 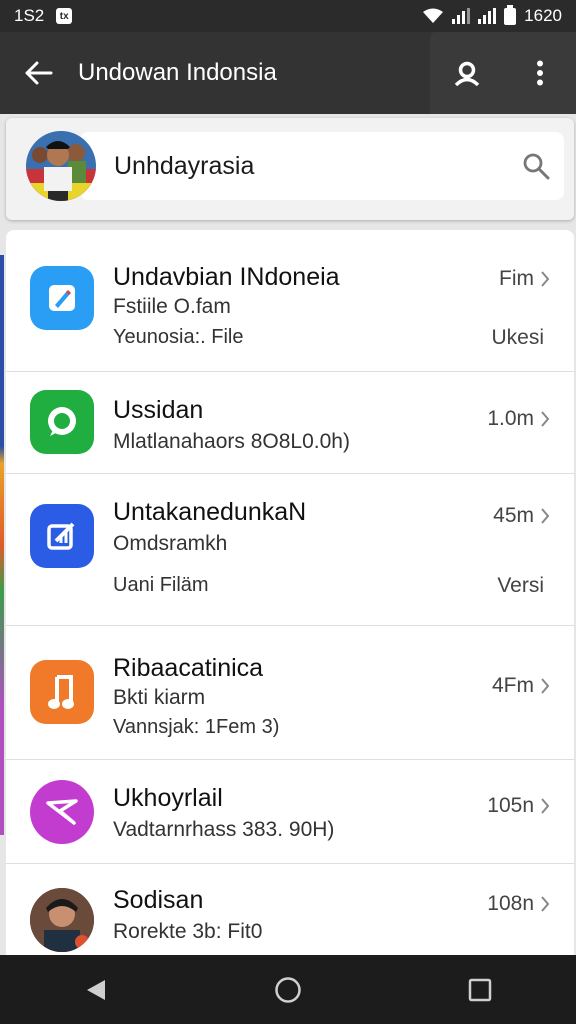 I want to click on wifi-icon, so click(x=433, y=15).